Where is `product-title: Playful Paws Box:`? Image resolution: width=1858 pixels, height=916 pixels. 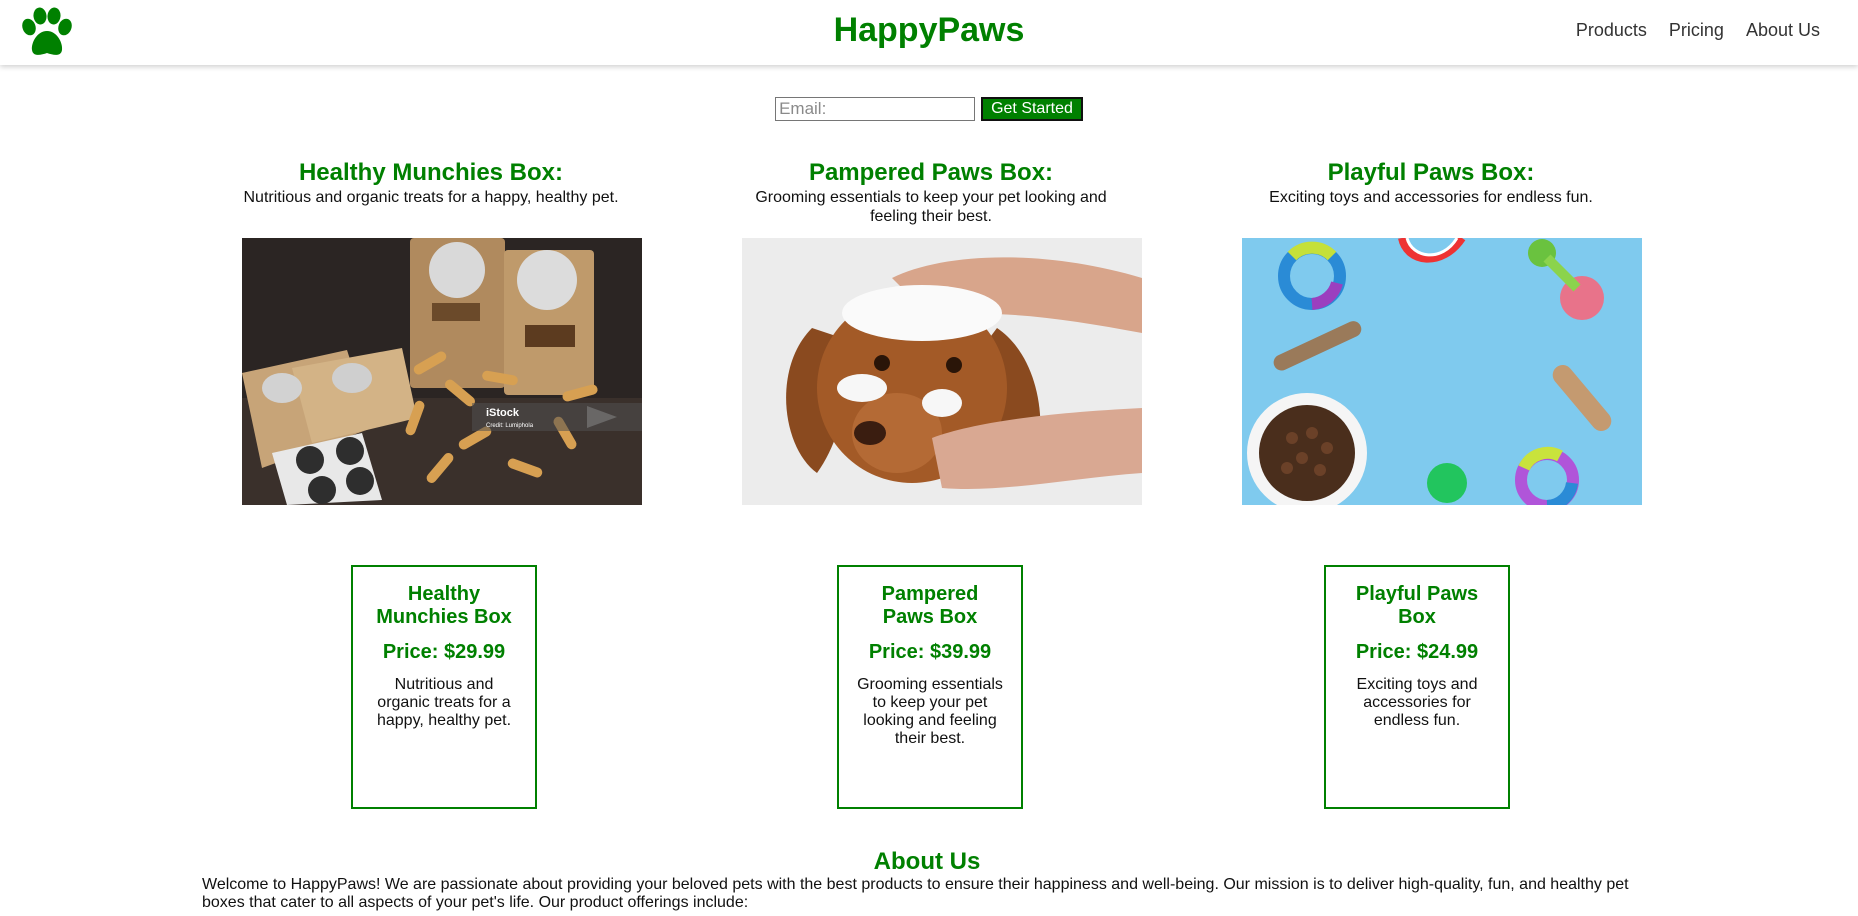 product-title: Playful Paws Box: is located at coordinates (1431, 172).